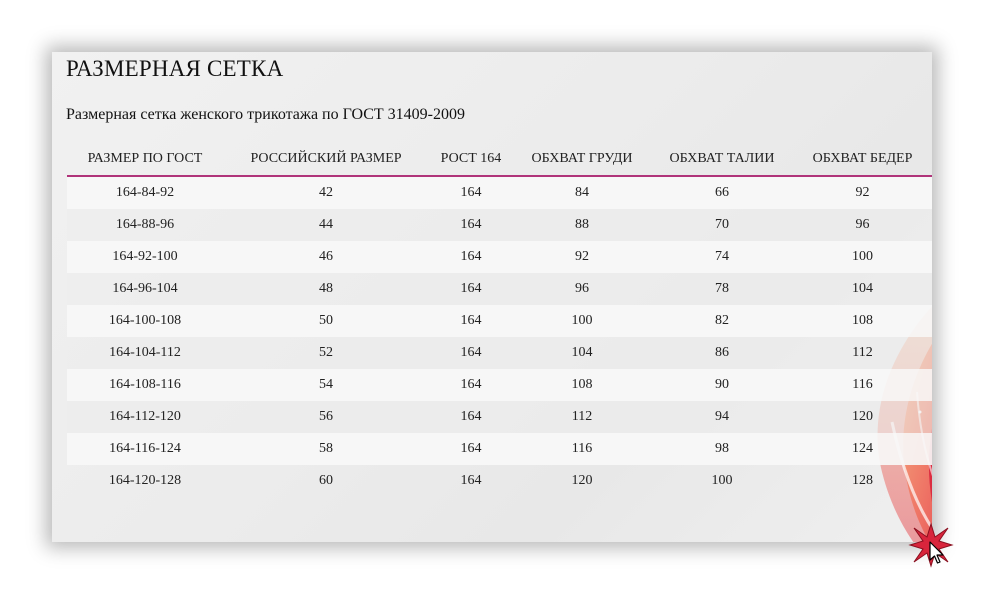 The height and width of the screenshot is (594, 985). I want to click on table-row: 164-92-100 46 164 92 74 100, so click(499, 257).